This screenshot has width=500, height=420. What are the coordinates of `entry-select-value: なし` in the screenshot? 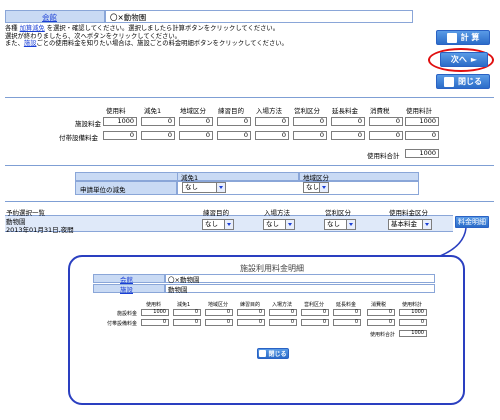 It's located at (272, 224).